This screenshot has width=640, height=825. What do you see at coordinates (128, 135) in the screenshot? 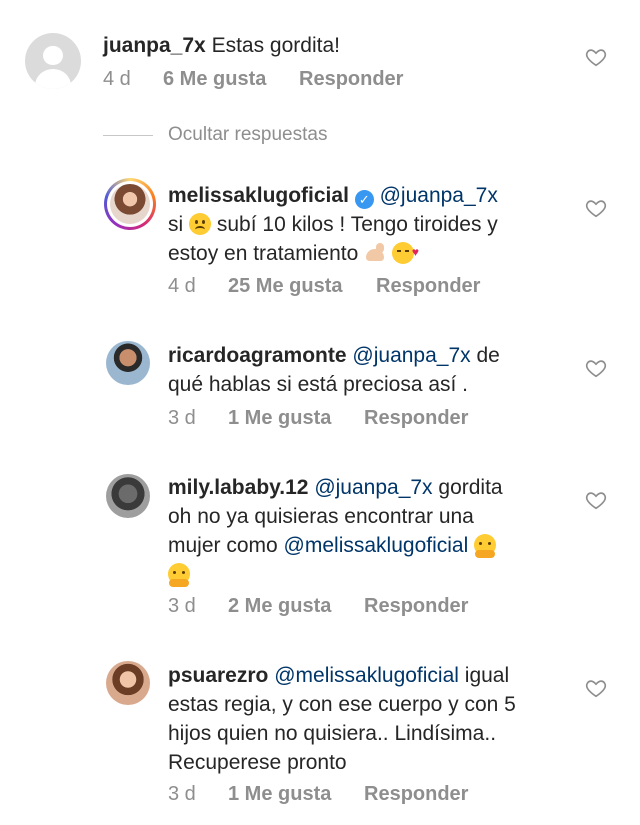
I see `divider` at bounding box center [128, 135].